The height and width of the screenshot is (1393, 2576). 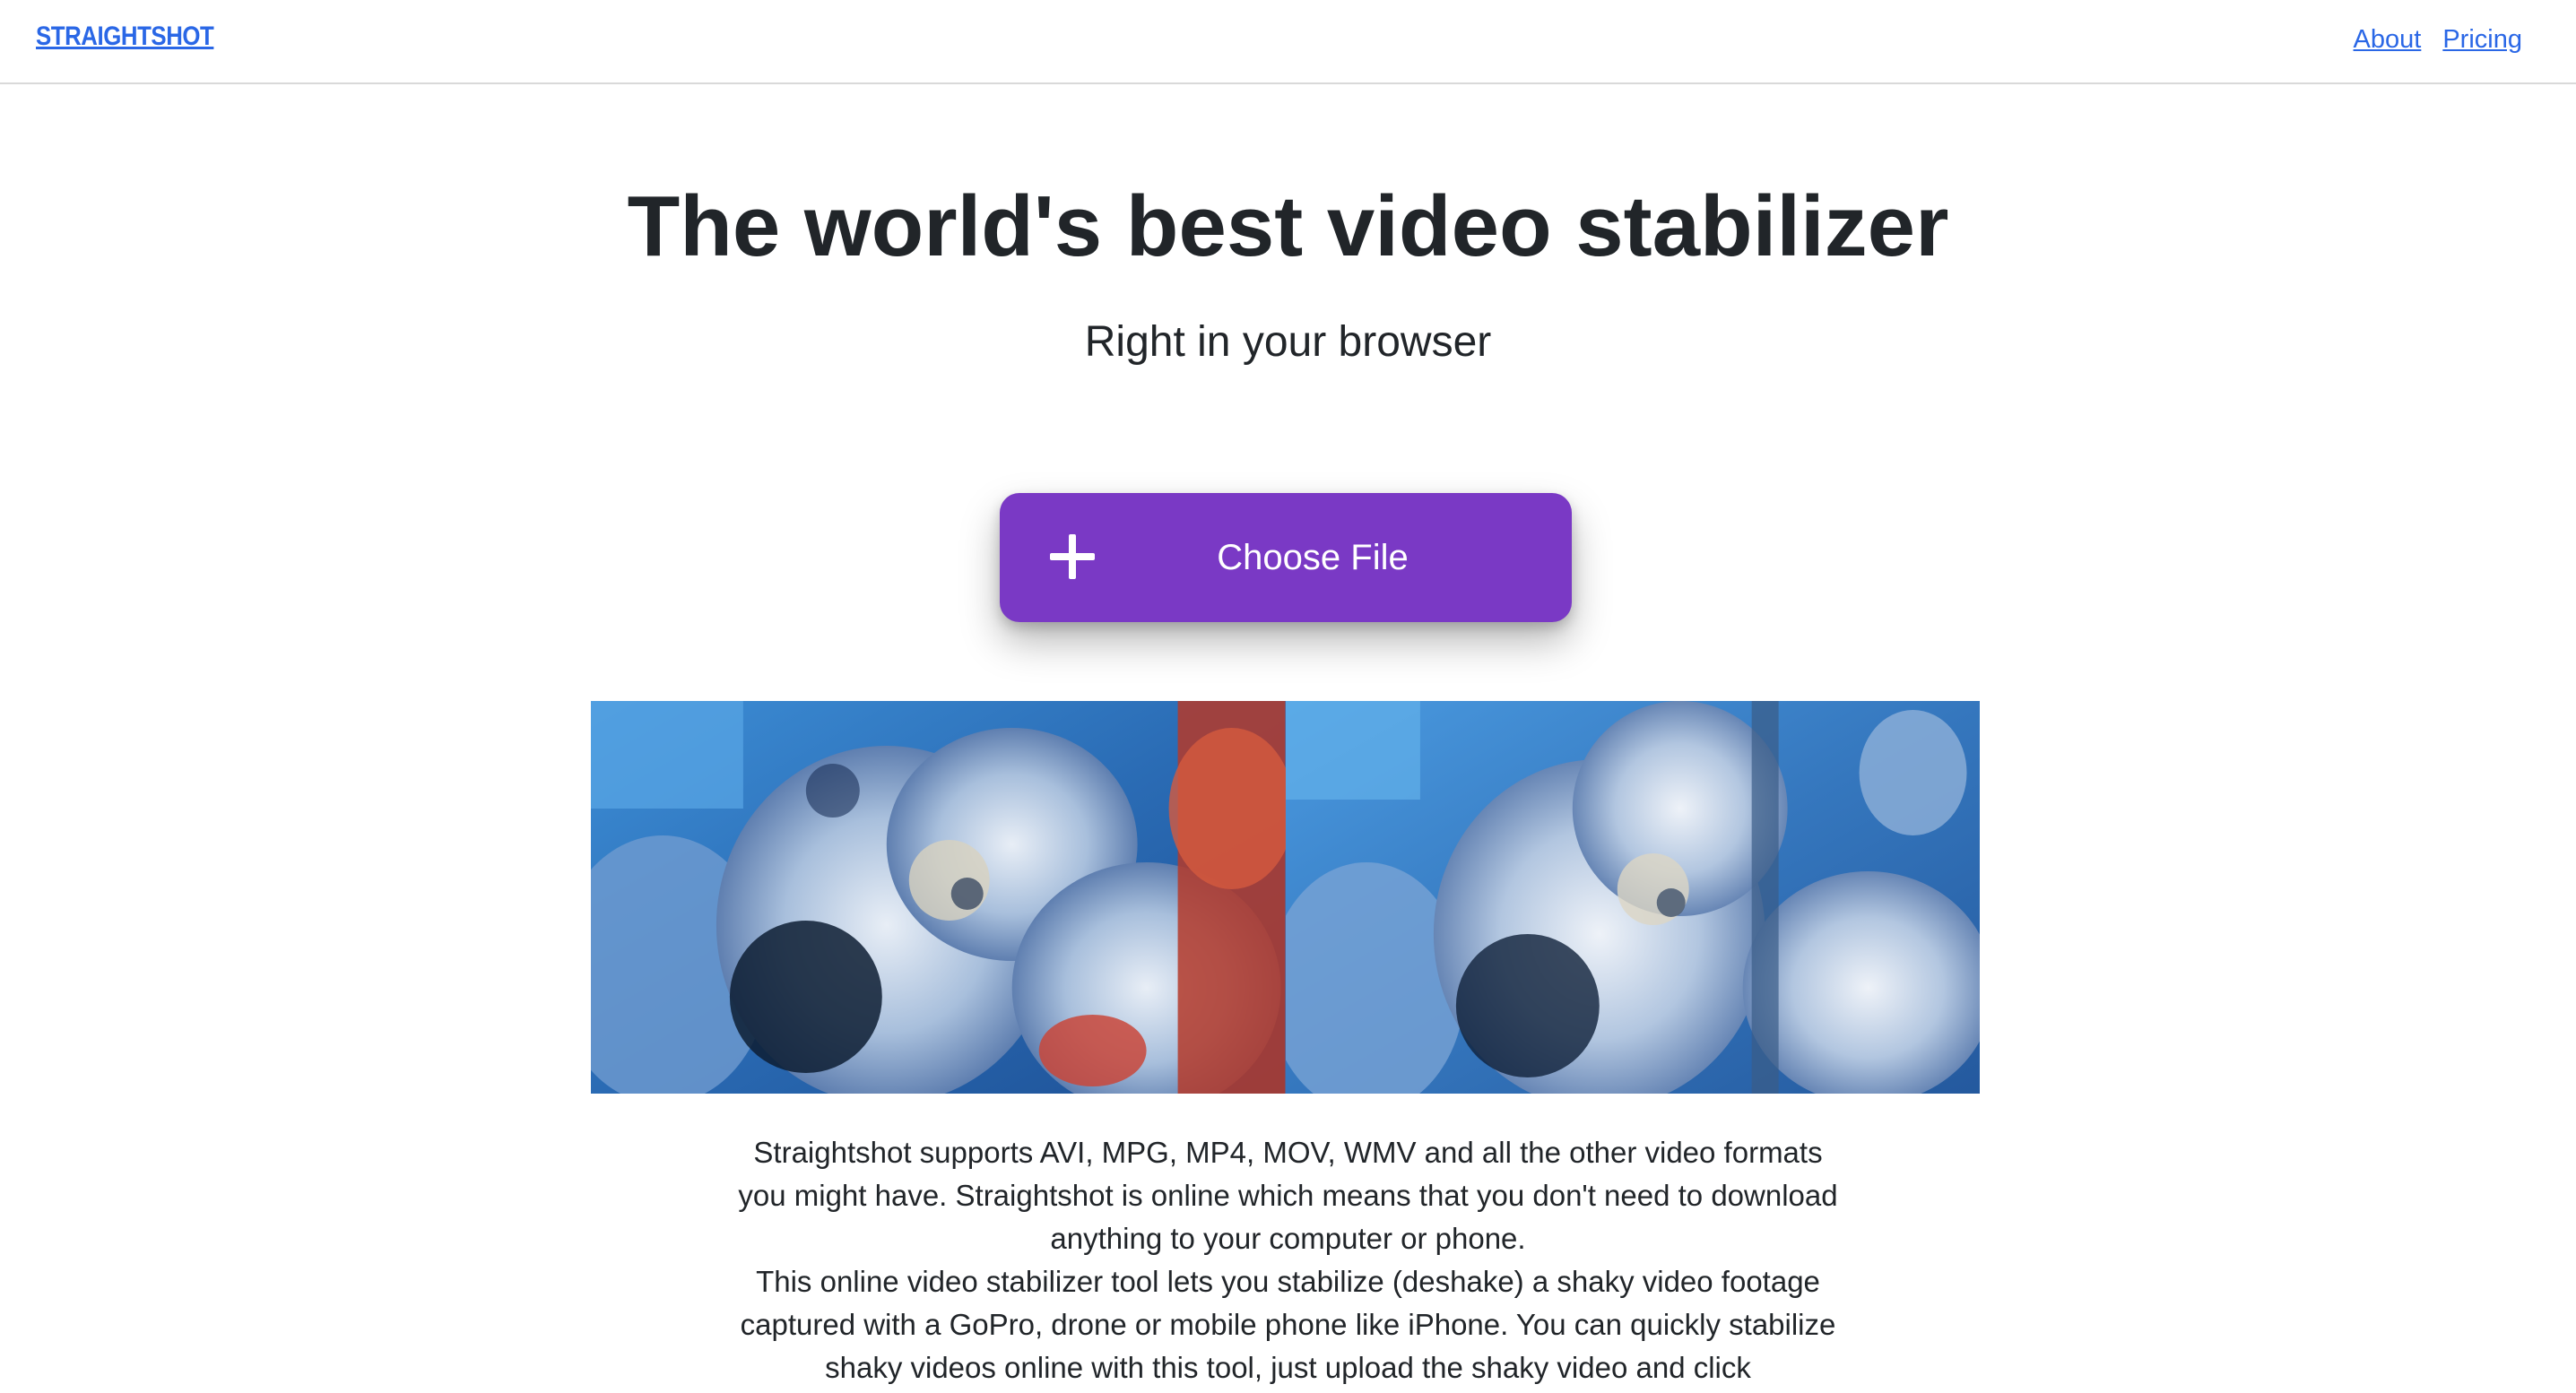 I want to click on preview-frame-before, so click(x=938, y=897).